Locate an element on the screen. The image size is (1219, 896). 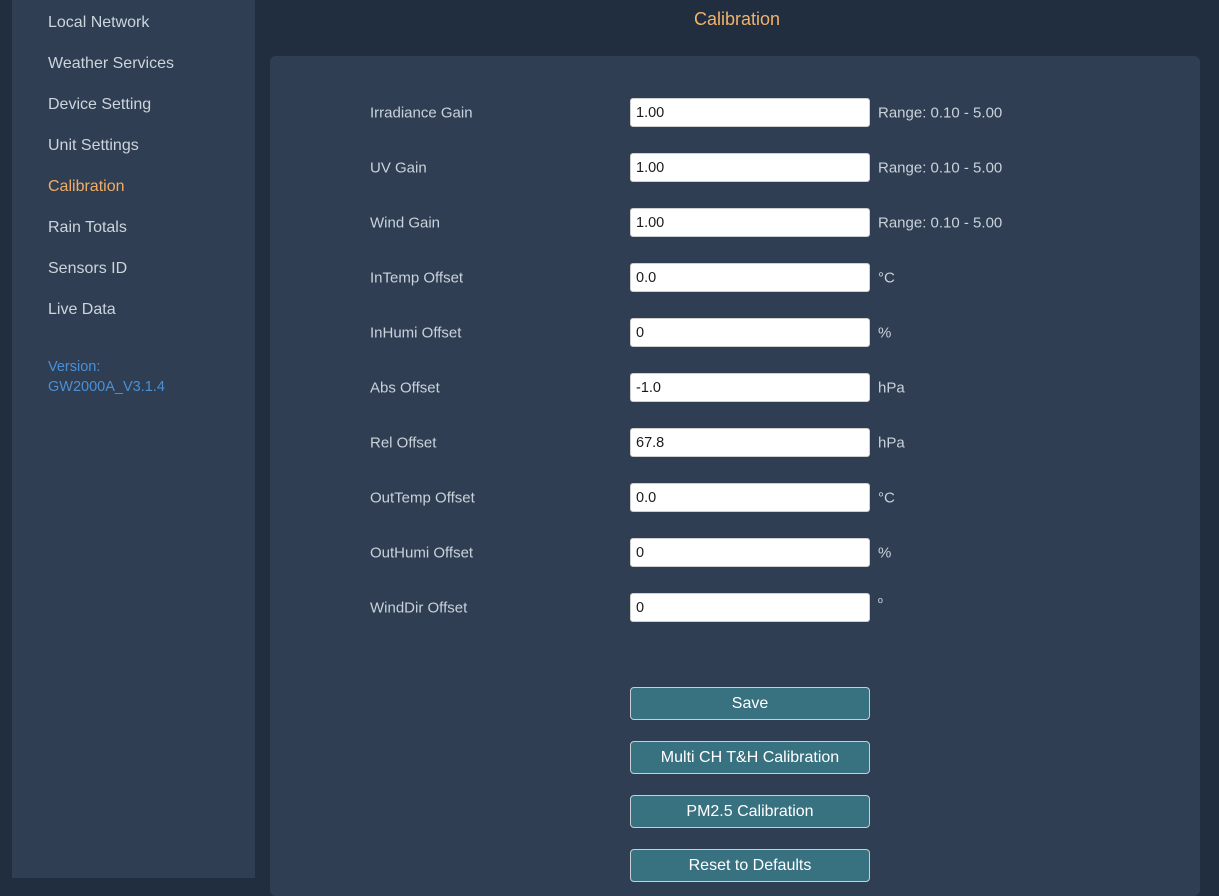
form-row-outtemp-offset: OutTemp Offset °C is located at coordinates (735, 497).